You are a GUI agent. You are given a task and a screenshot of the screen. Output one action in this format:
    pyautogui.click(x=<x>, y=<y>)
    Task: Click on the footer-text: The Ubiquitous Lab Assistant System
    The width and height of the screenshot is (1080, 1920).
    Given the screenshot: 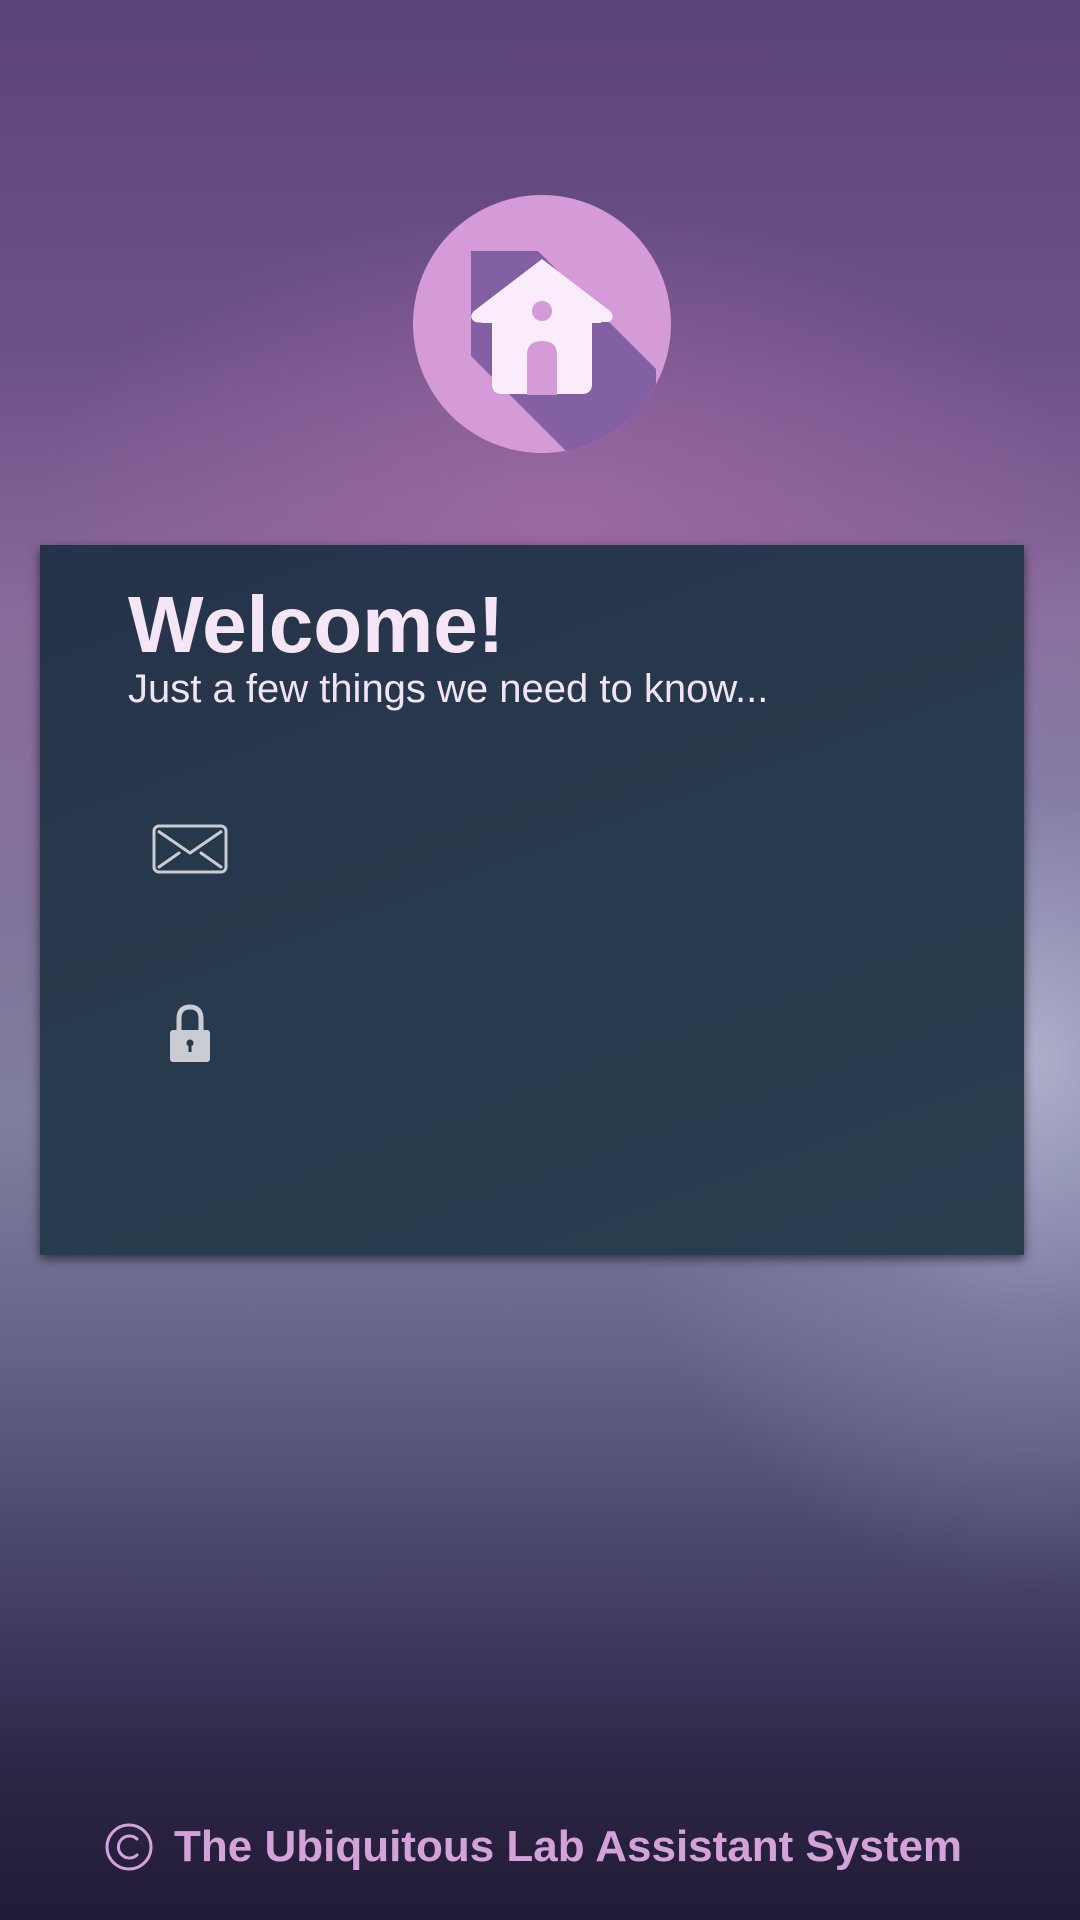 What is the action you would take?
    pyautogui.click(x=568, y=1846)
    